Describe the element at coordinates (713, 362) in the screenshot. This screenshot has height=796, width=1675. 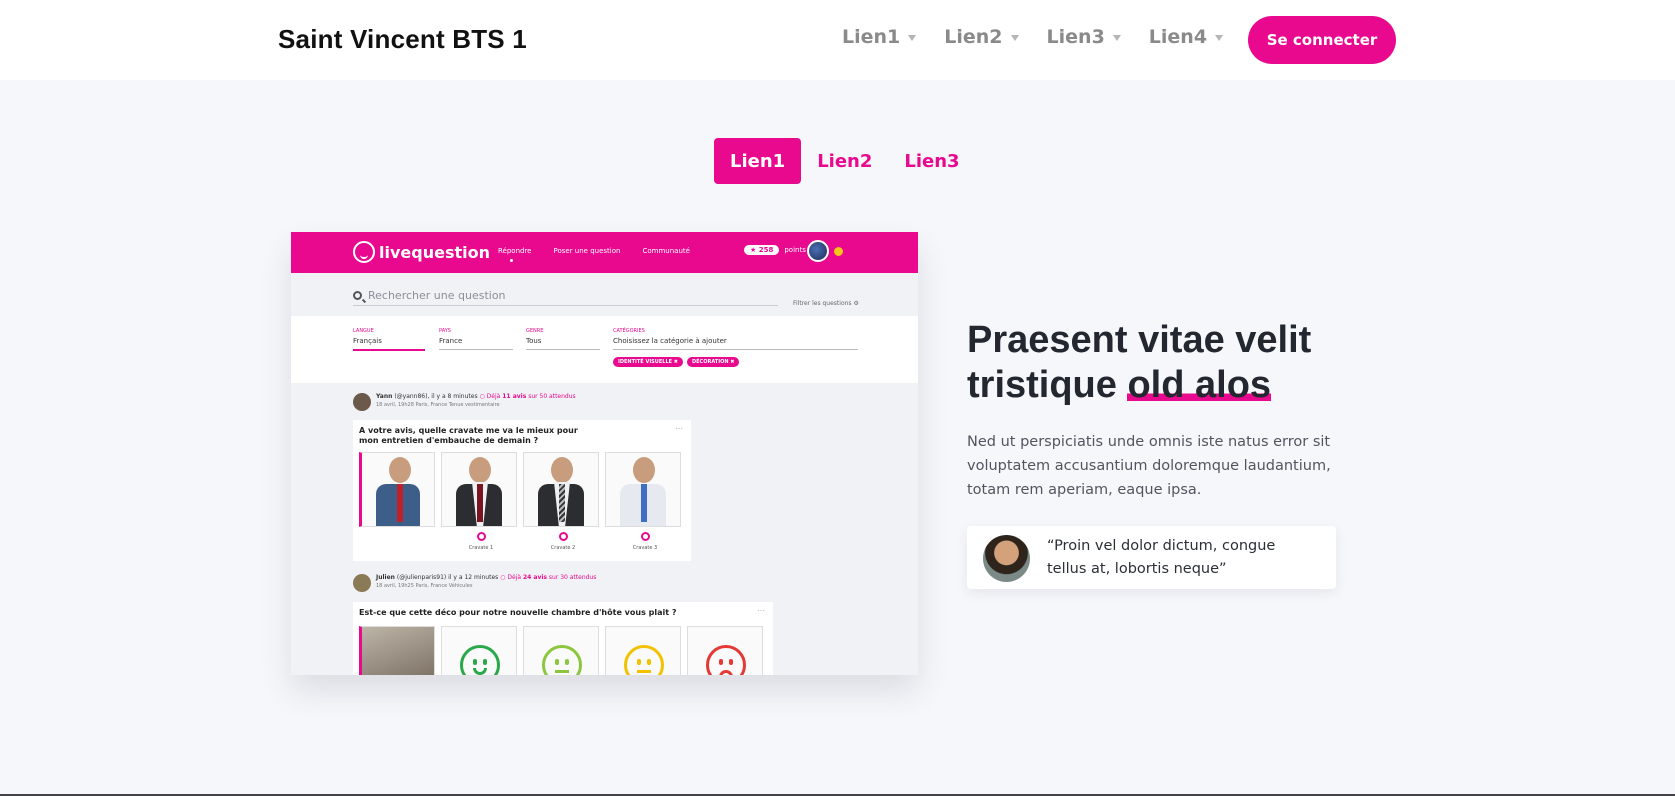
I see `chip: DÉCORATION ✖` at that location.